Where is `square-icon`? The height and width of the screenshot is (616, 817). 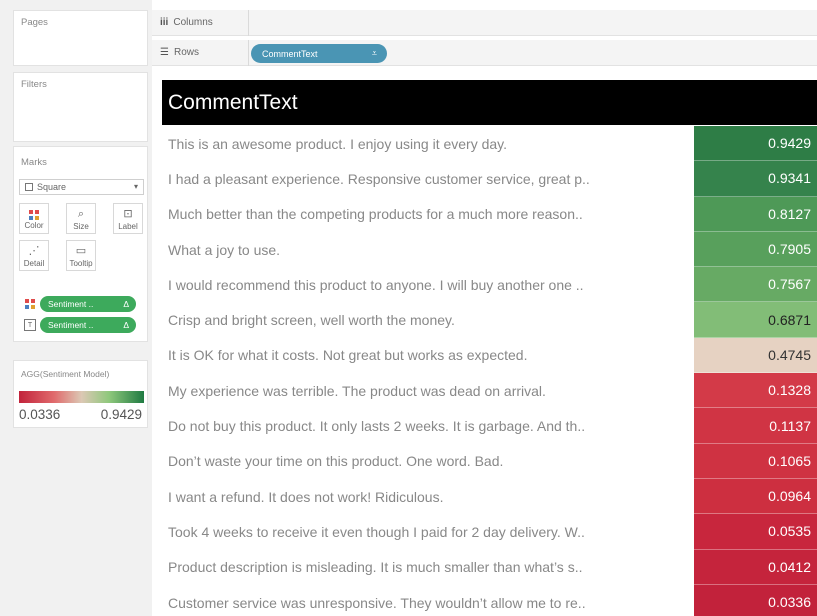
square-icon is located at coordinates (29, 187).